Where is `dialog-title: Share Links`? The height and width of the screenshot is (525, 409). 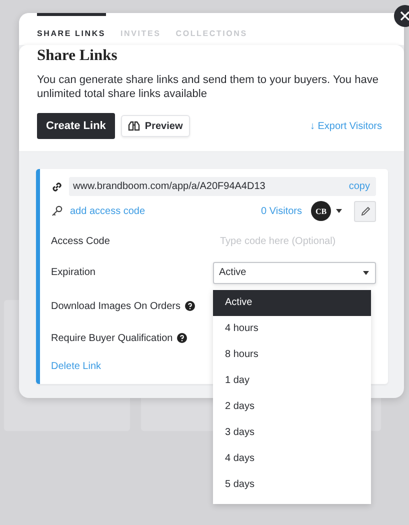
dialog-title: Share Links is located at coordinates (77, 55).